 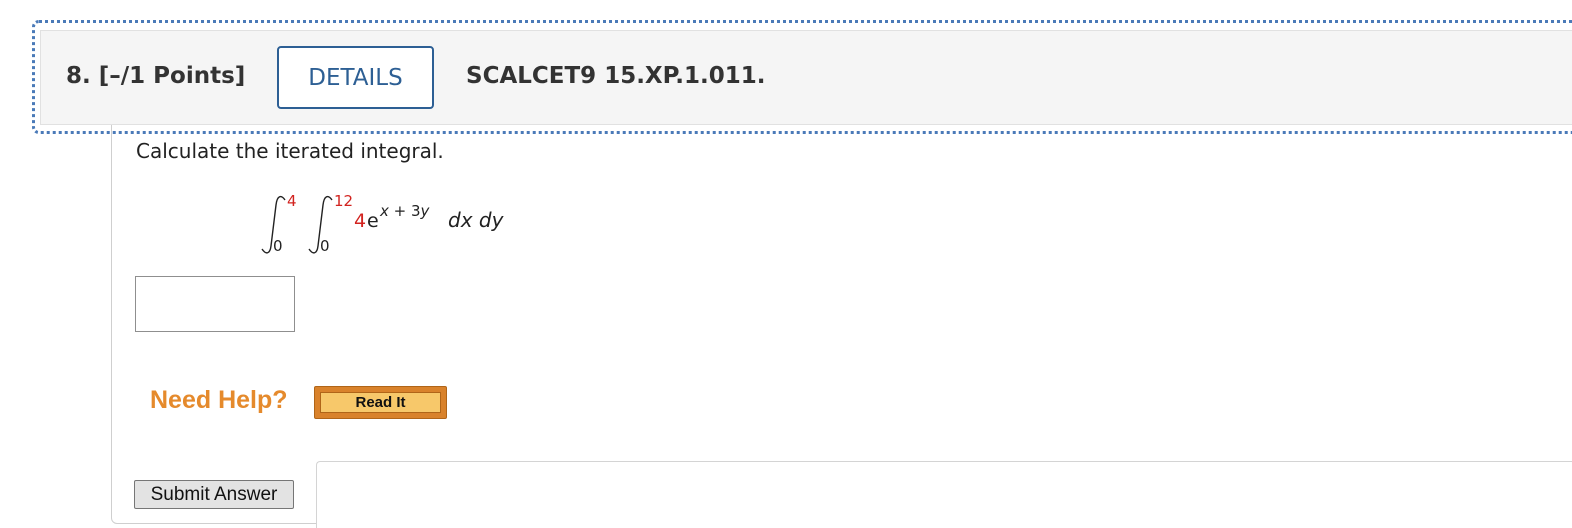 I want to click on question-prompt: Calculate the iterated integral., so click(x=290, y=151).